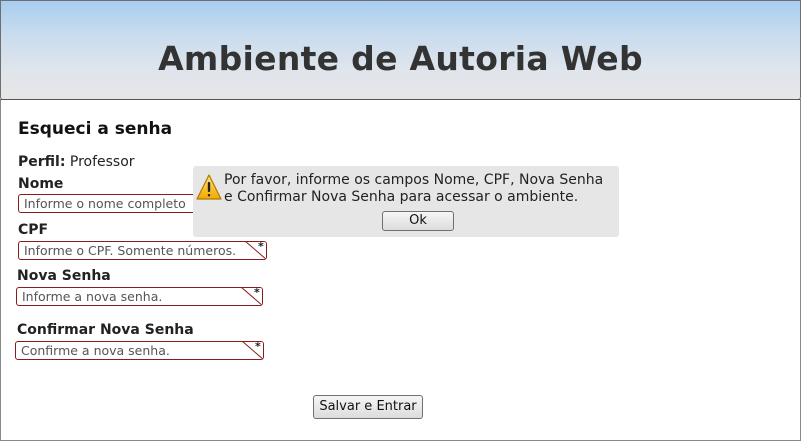  Describe the element at coordinates (102, 162) in the screenshot. I see `perfil-value: Professor` at that location.